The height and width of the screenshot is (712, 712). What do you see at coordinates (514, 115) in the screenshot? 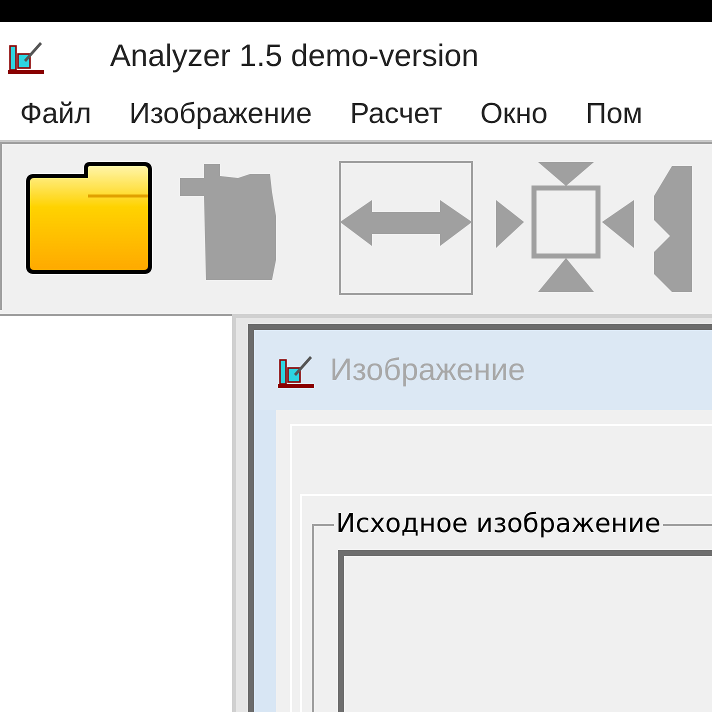
I see `menu-item: Окно` at bounding box center [514, 115].